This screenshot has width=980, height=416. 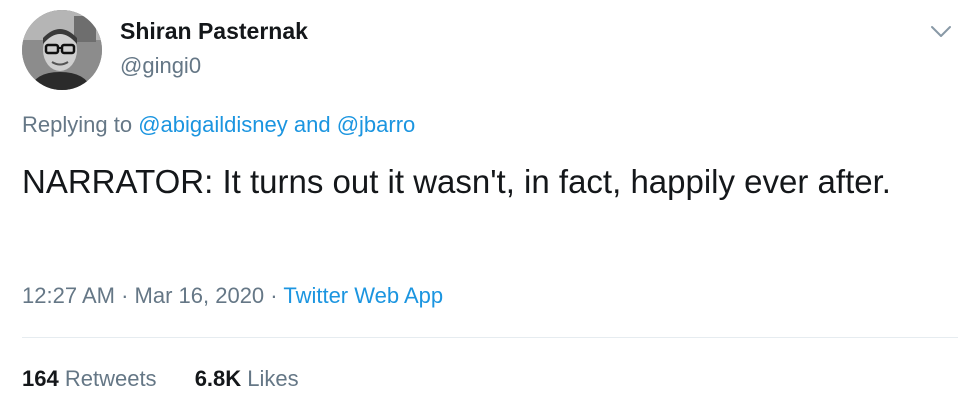 I want to click on replying-to: Replying to @abigaildisney and @jbarro, so click(x=218, y=125).